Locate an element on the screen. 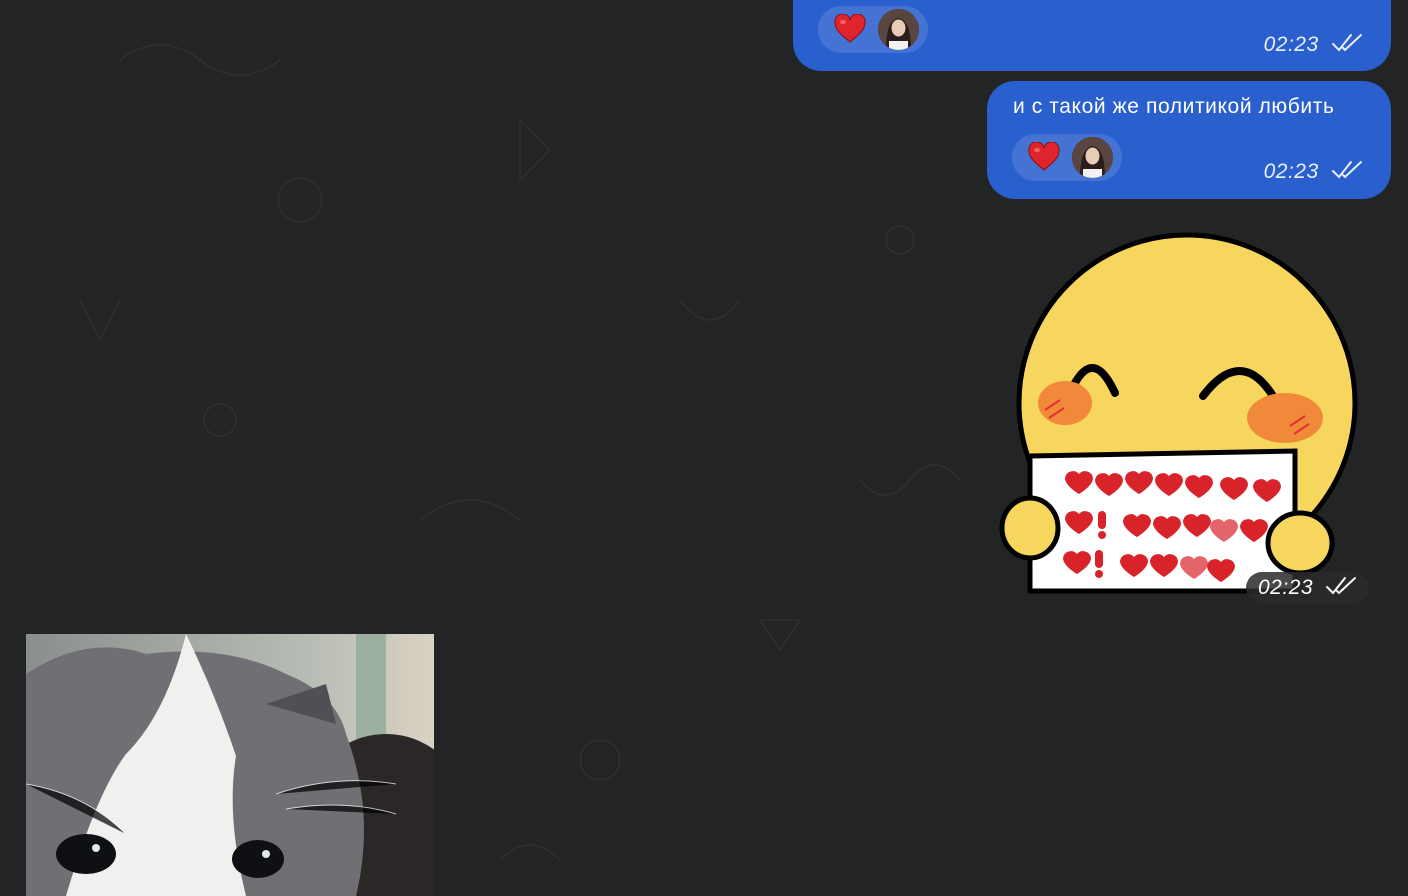 The width and height of the screenshot is (1408, 896). sticker-time: 02:23 is located at coordinates (1308, 588).